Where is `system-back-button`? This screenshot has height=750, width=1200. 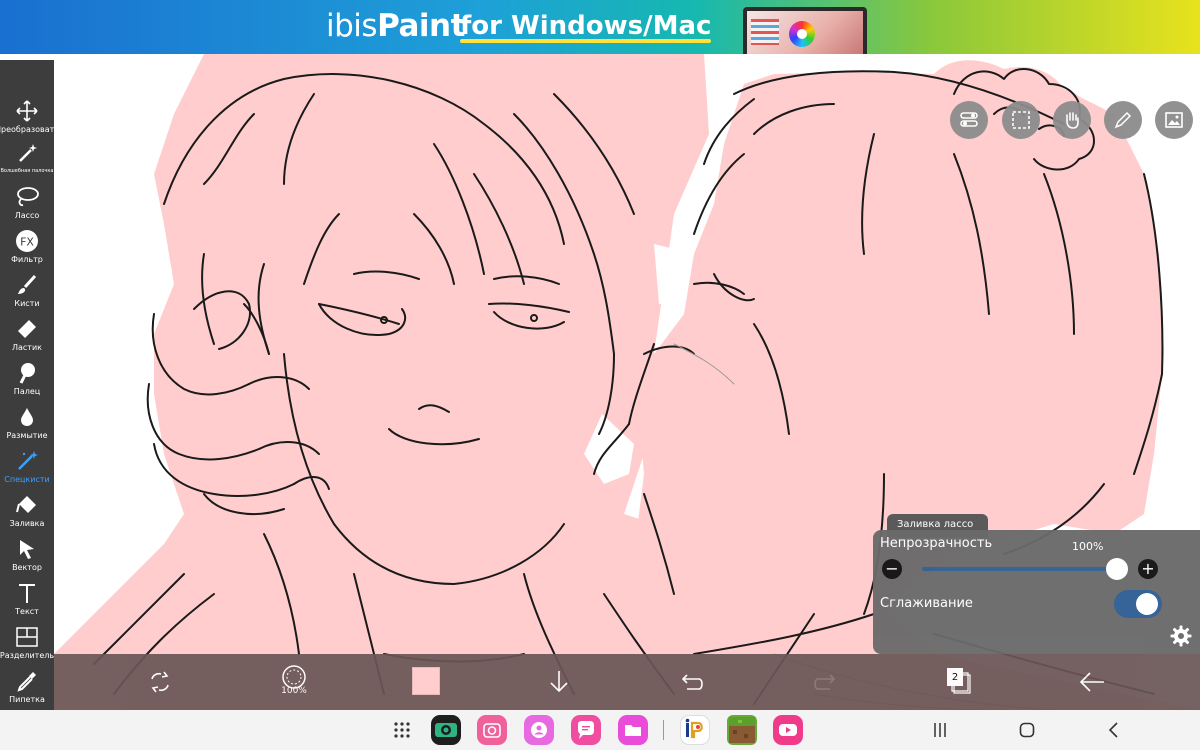 system-back-button is located at coordinates (1114, 730).